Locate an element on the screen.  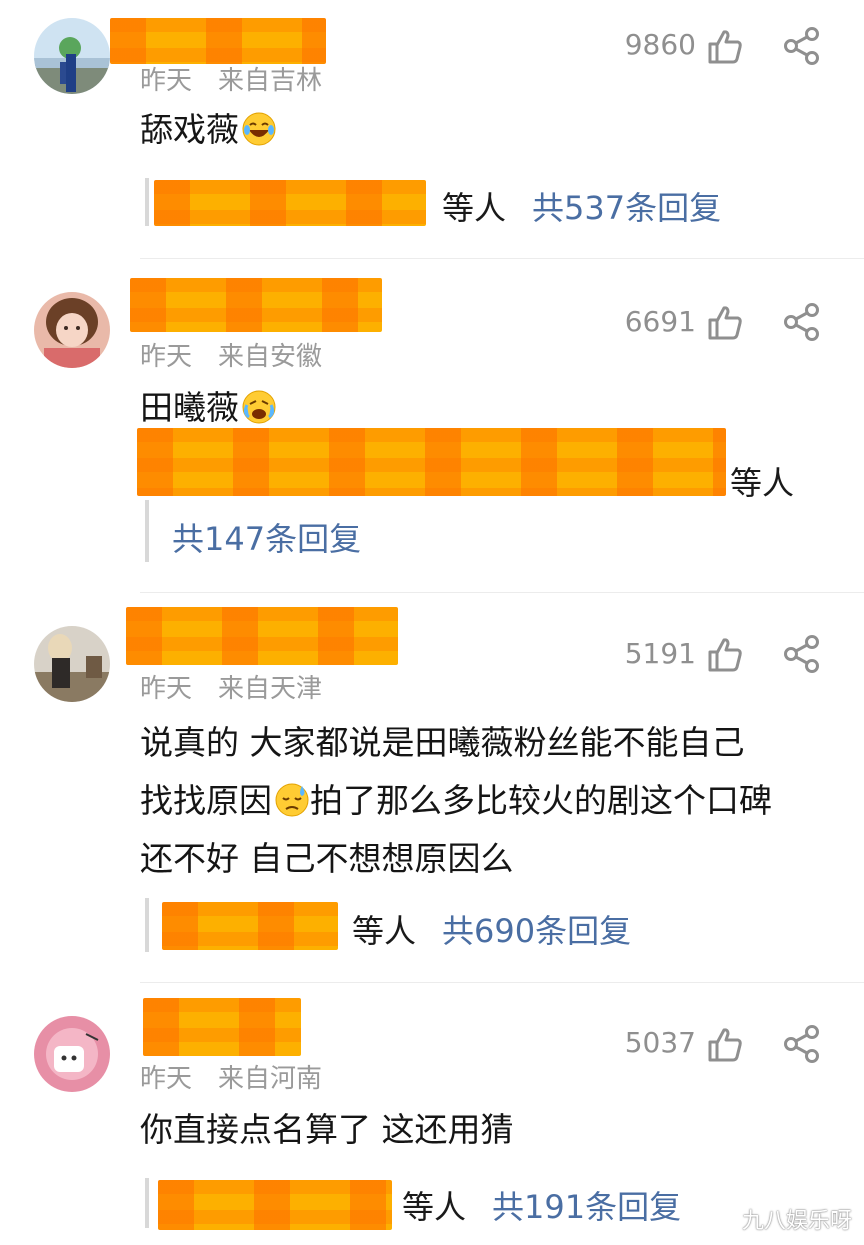
comment-location: 来自天津 is located at coordinates (270, 689).